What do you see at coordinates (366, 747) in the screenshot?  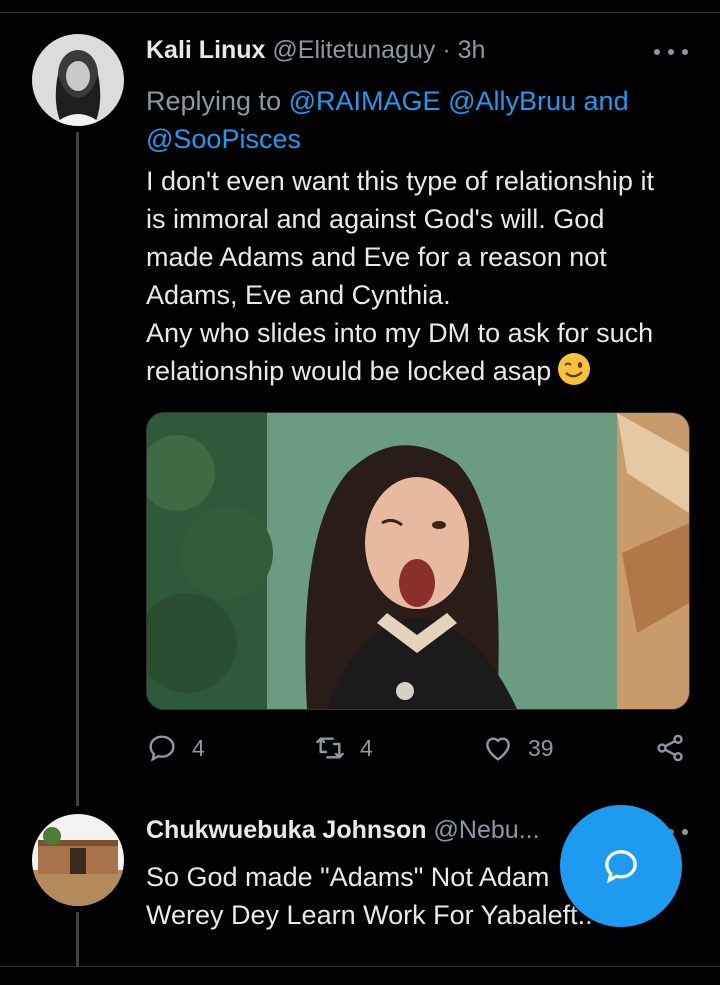 I see `retweet-count: 4` at bounding box center [366, 747].